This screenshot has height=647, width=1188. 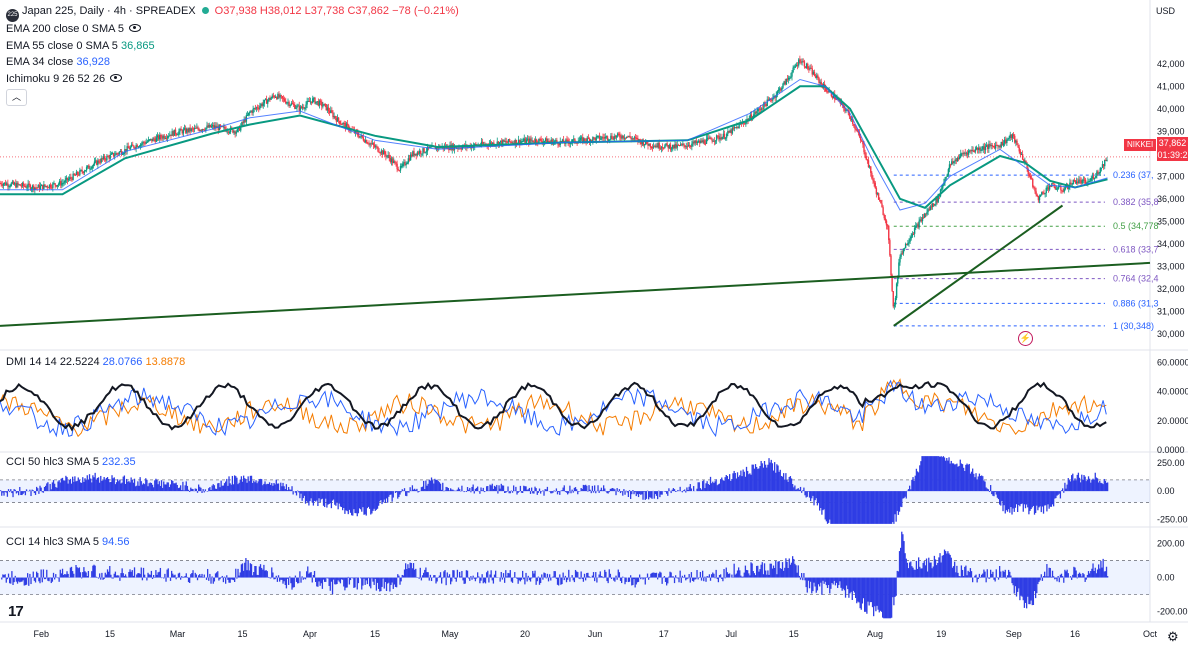 I want to click on collapse-legend-button: ︿, so click(x=16, y=97).